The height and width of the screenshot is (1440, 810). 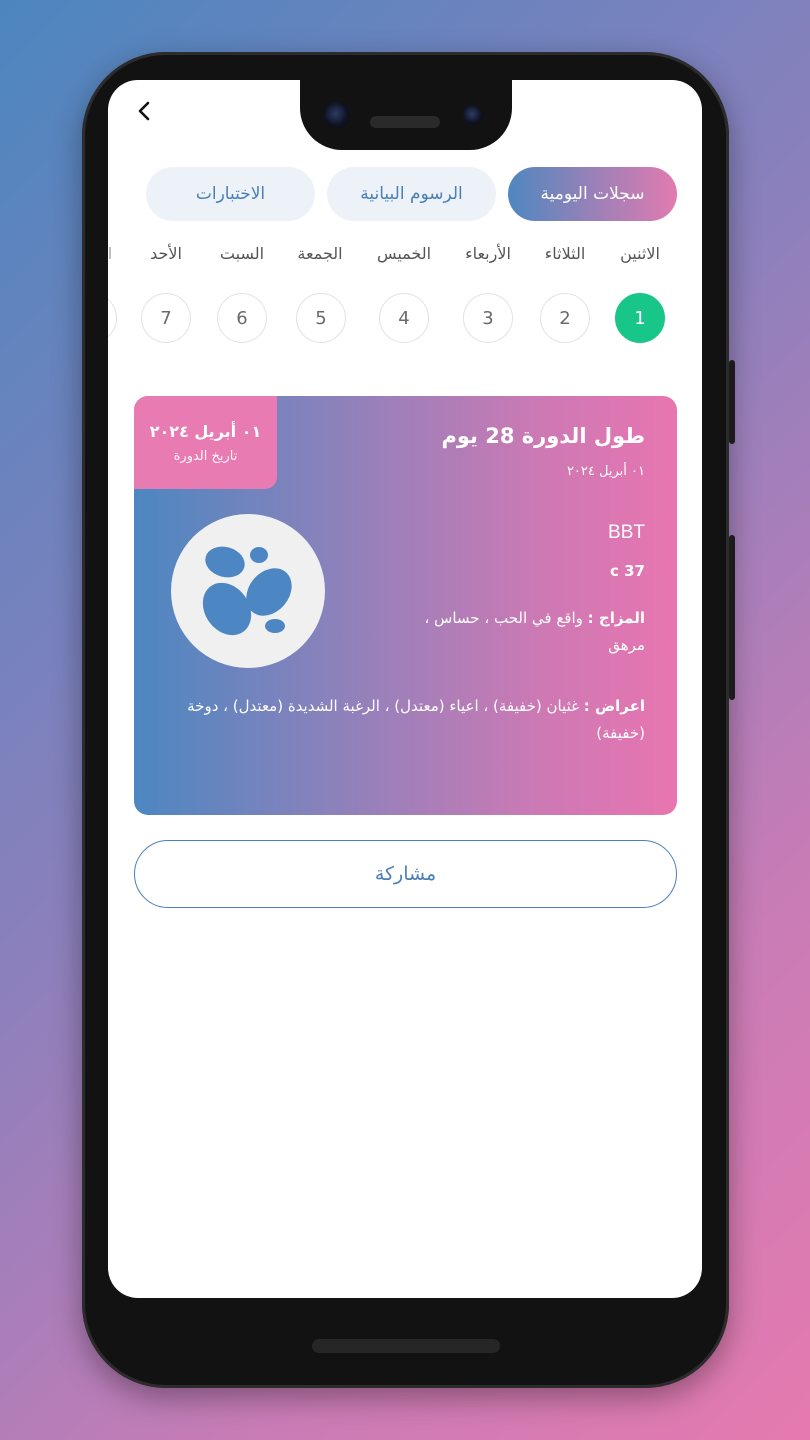 What do you see at coordinates (640, 253) in the screenshot?
I see `weekday-label: الاثنين` at bounding box center [640, 253].